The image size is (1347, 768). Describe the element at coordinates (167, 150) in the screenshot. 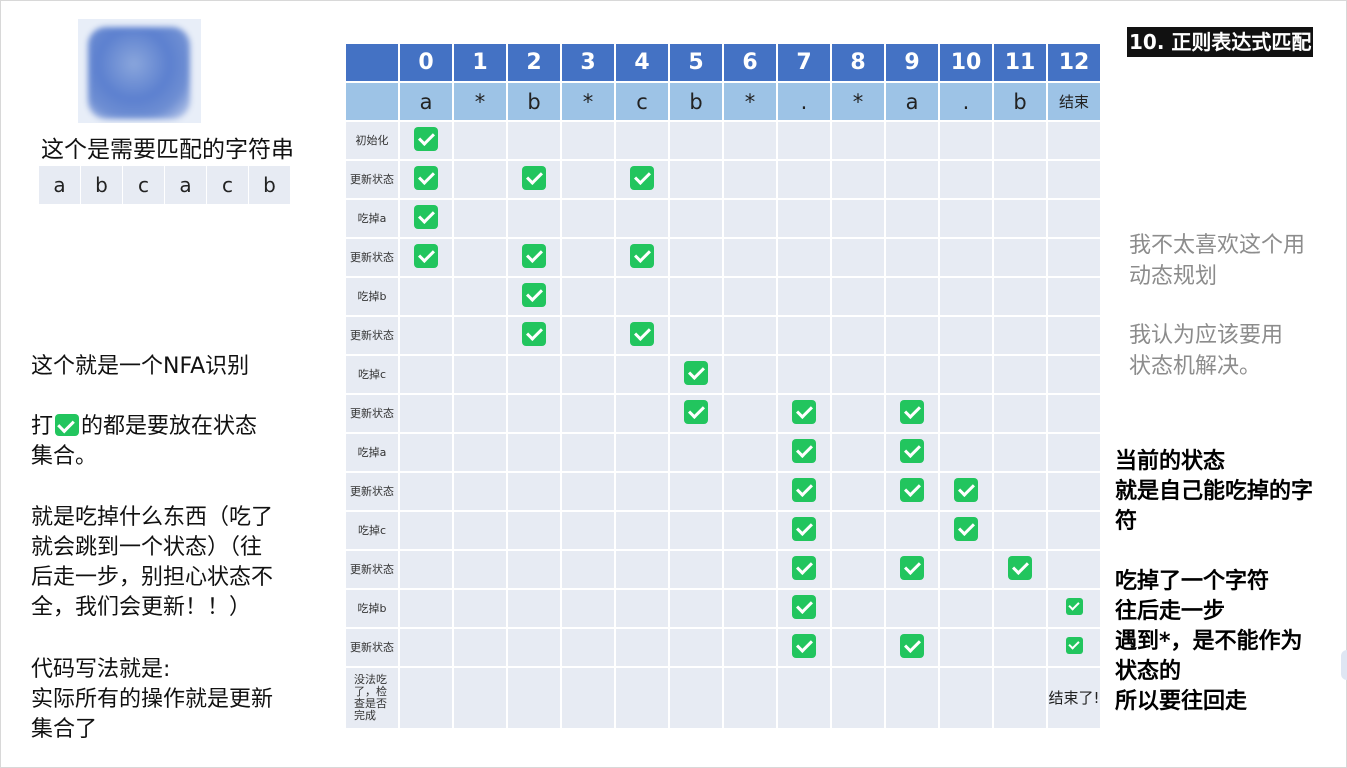

I see `target-string-label: 这个是需要匹配的字符串` at that location.